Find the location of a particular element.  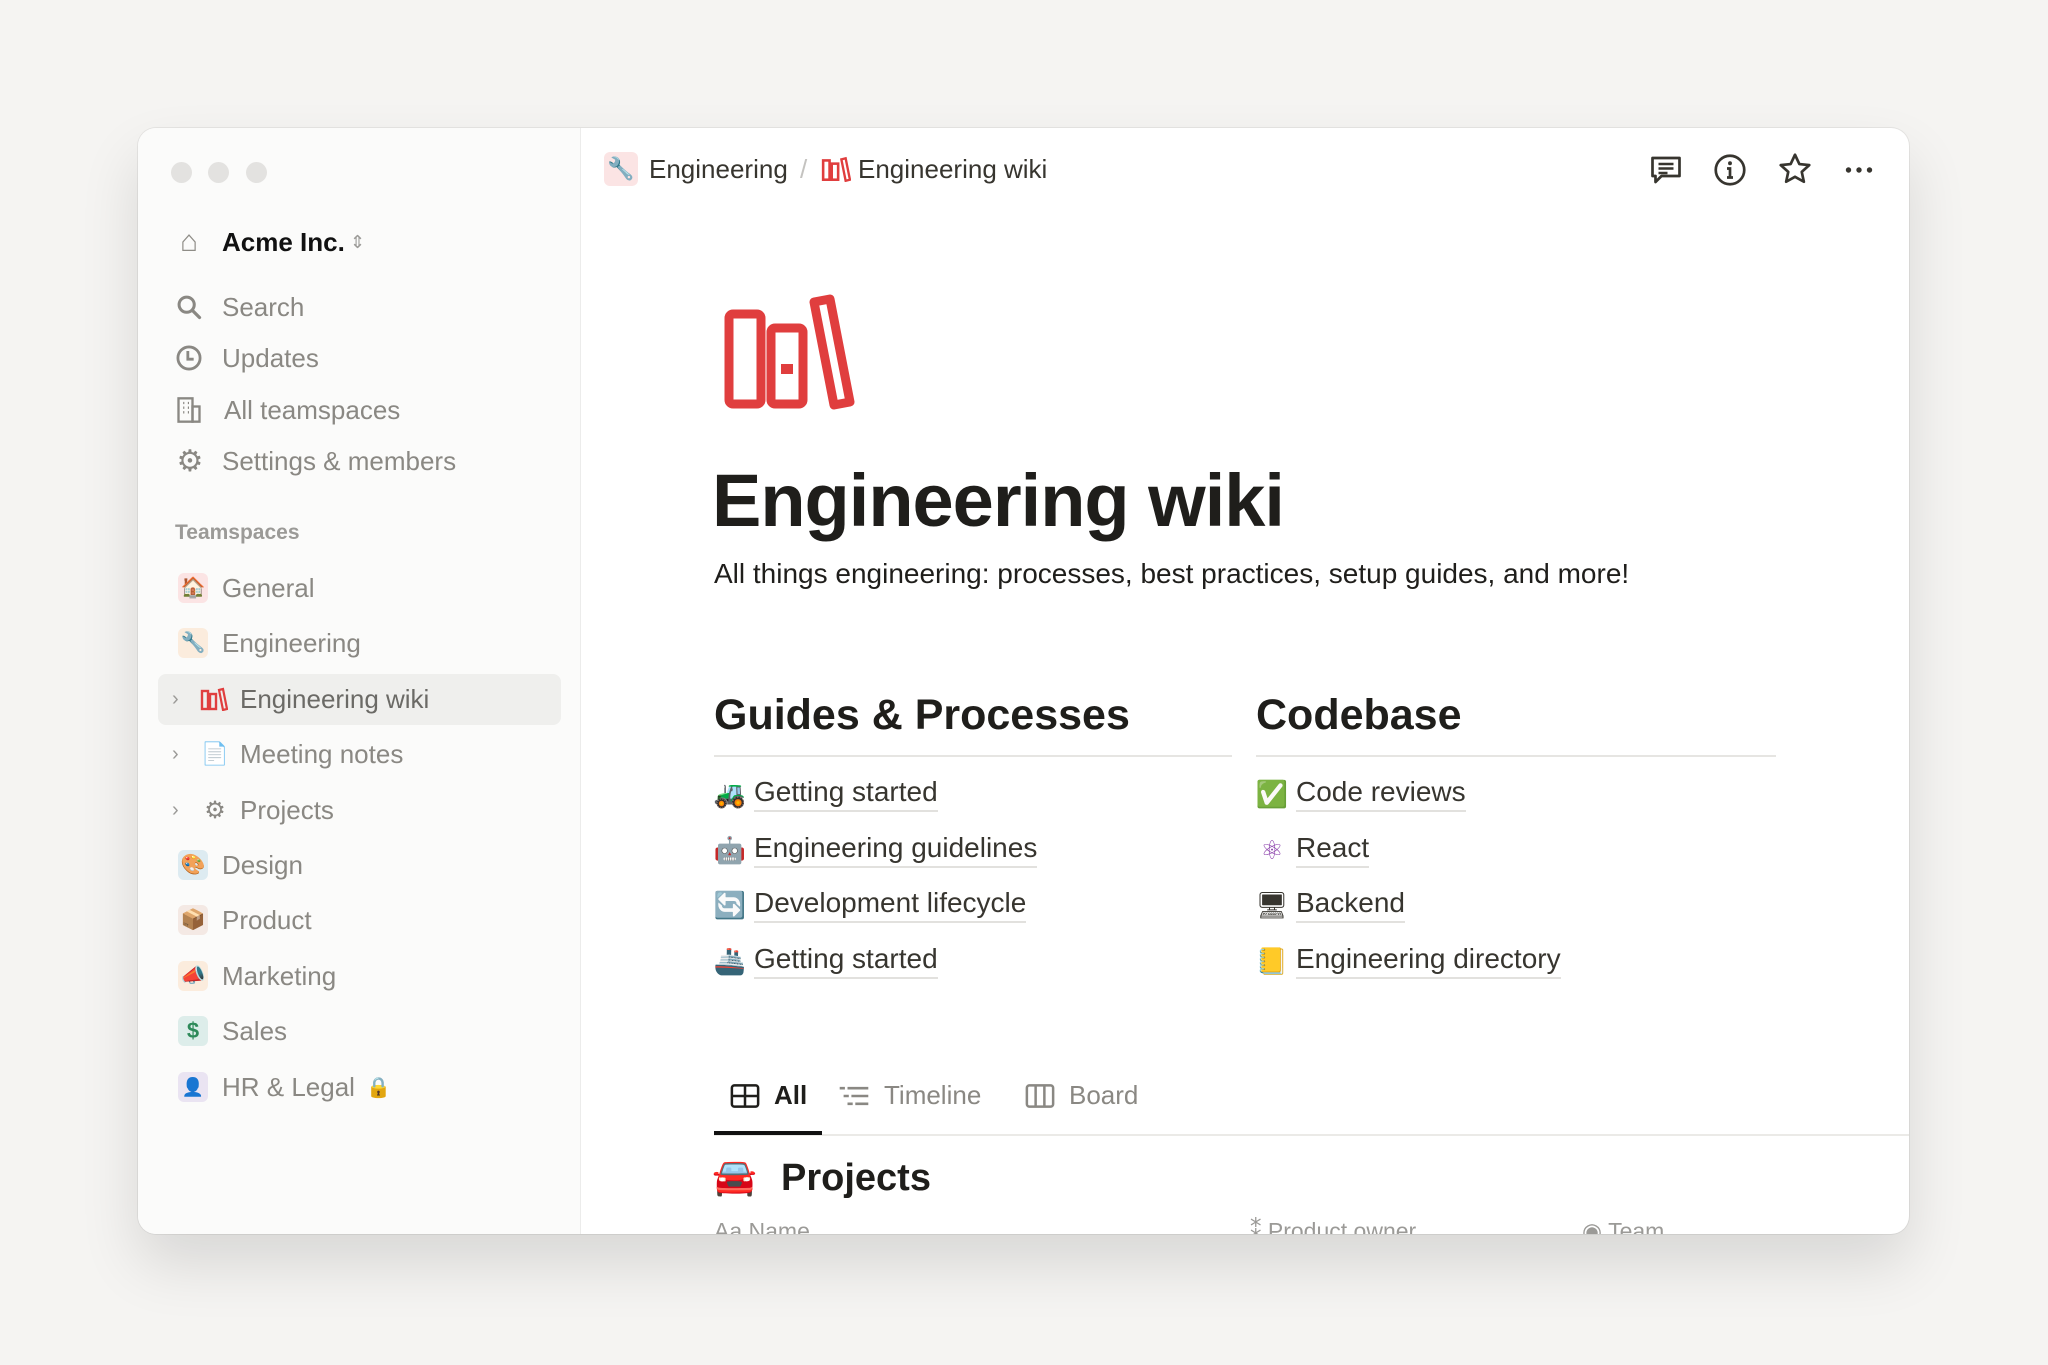

car-icon: 🚘 is located at coordinates (734, 1176).